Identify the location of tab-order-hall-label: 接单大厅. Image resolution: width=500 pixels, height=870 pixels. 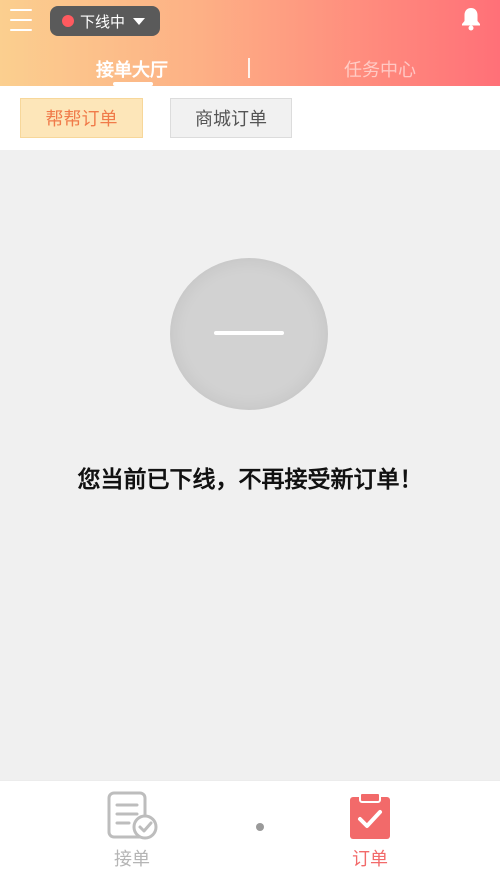
(132, 70).